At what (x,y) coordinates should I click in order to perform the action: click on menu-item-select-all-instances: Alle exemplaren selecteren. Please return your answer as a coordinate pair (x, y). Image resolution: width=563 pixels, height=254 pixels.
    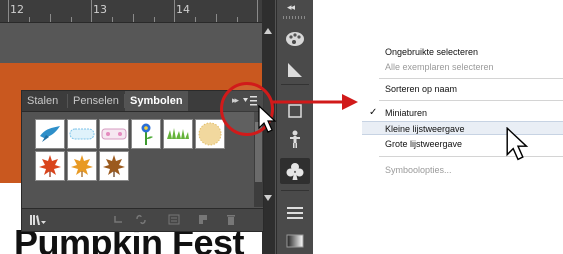
    Looking at the image, I should click on (439, 67).